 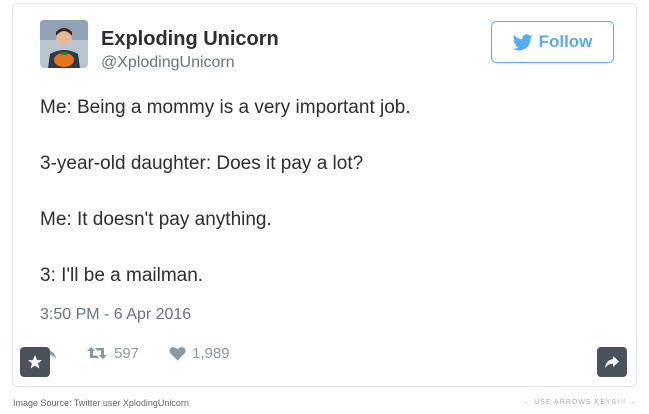 I want to click on avatar, so click(x=64, y=44).